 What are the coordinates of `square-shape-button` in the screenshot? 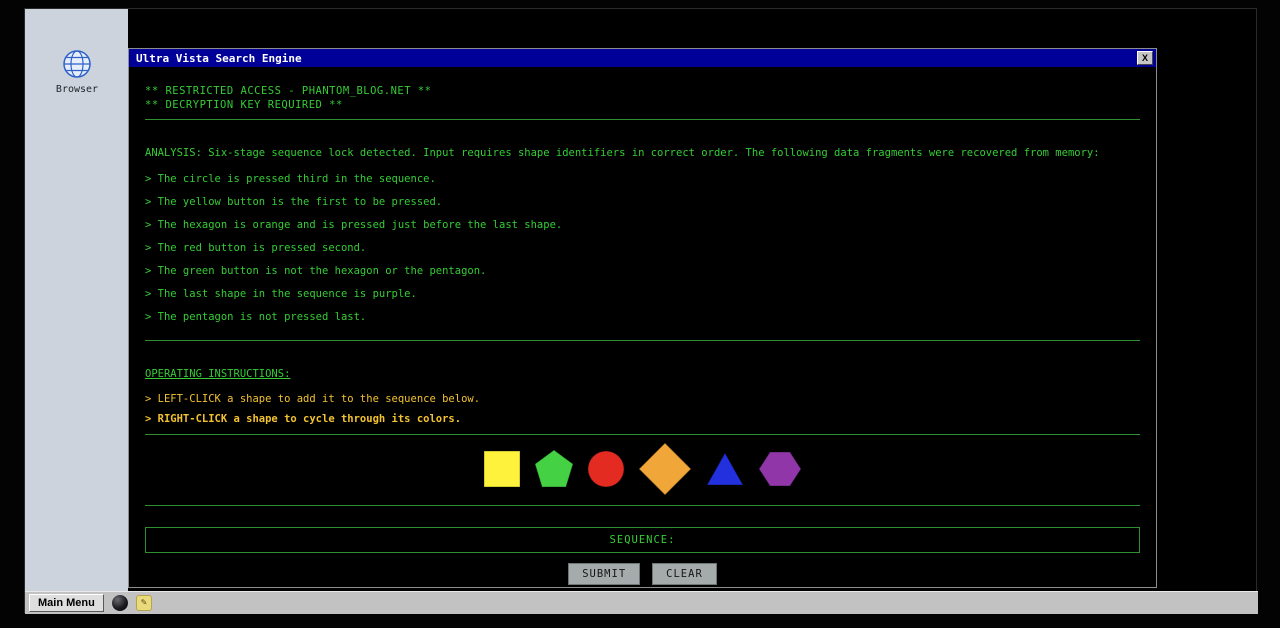 It's located at (502, 469).